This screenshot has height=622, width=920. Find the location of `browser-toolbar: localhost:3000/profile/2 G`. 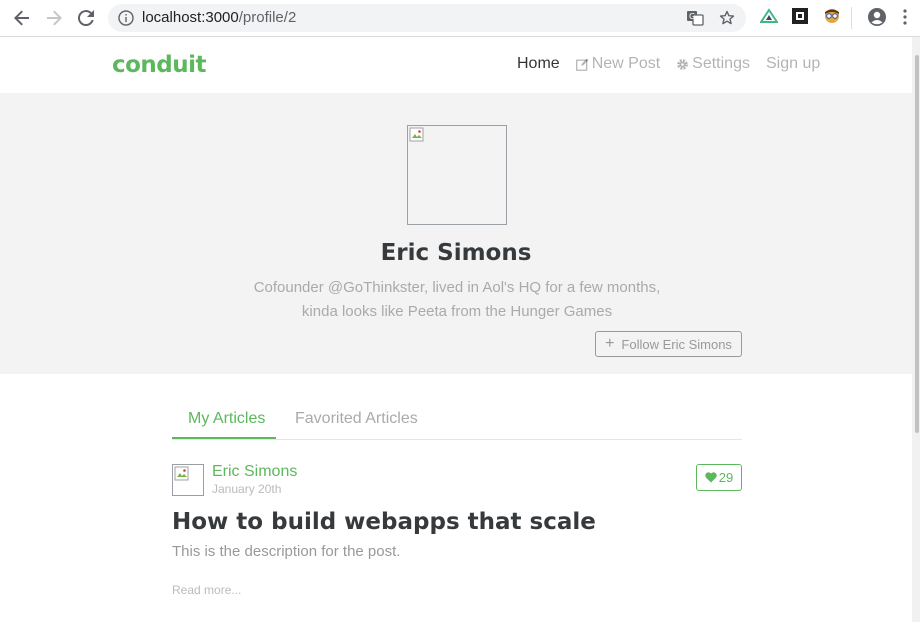

browser-toolbar: localhost:3000/profile/2 G is located at coordinates (460, 18).